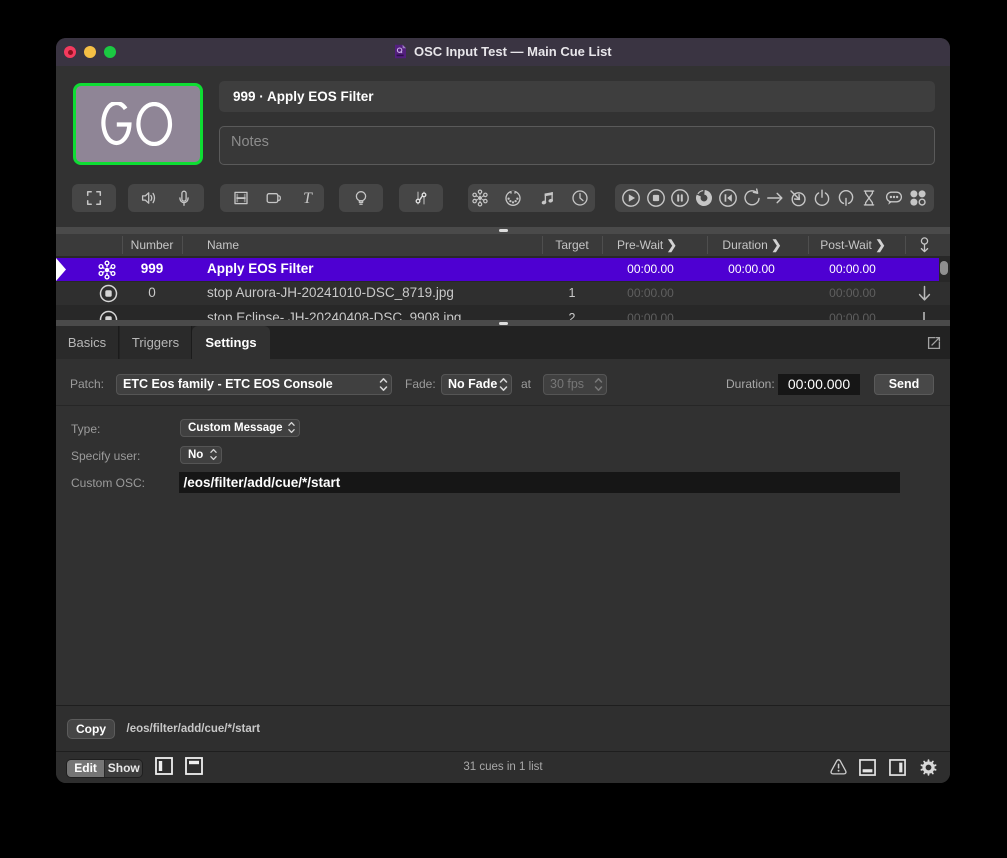 This screenshot has height=858, width=1007. Describe the element at coordinates (308, 198) in the screenshot. I see `svg-text: T` at that location.